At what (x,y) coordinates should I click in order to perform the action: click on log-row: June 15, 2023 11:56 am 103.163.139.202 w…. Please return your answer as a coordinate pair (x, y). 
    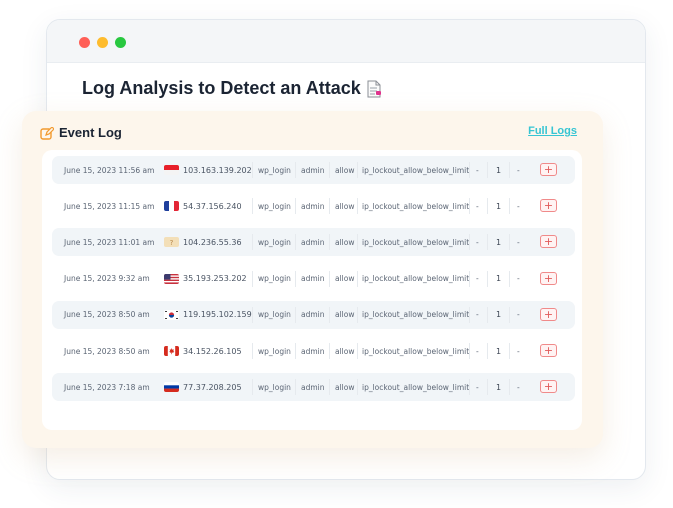
    Looking at the image, I should click on (313, 170).